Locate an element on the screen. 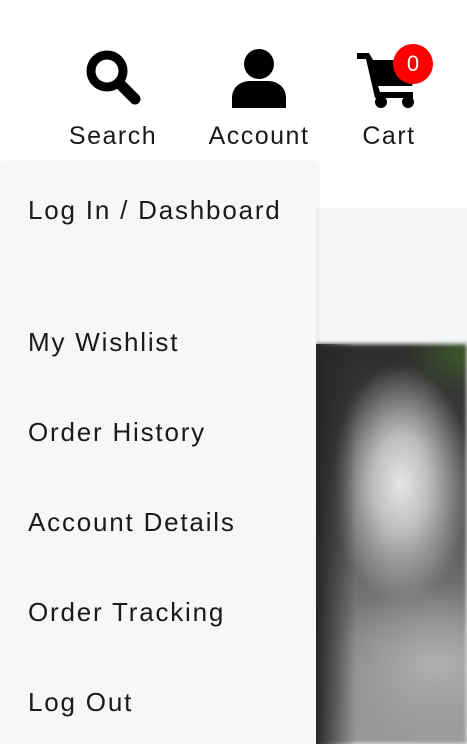  menu-item-my-wishlist: My Wishlist is located at coordinates (163, 342).